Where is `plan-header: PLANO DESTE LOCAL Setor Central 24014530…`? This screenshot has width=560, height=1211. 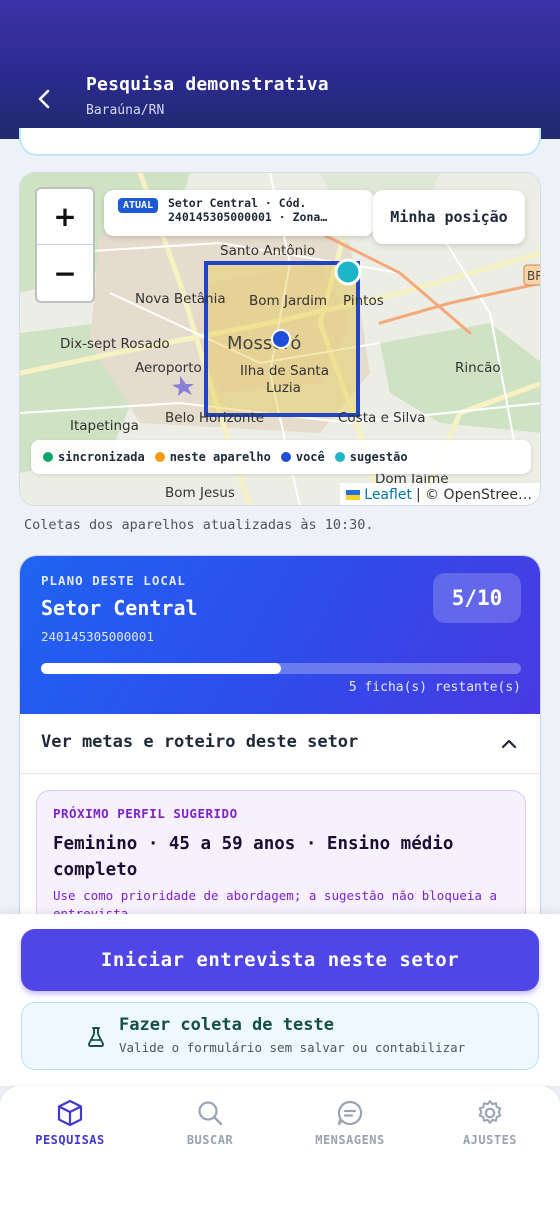
plan-header: PLANO DESTE LOCAL Setor Central 24014530… is located at coordinates (280, 635).